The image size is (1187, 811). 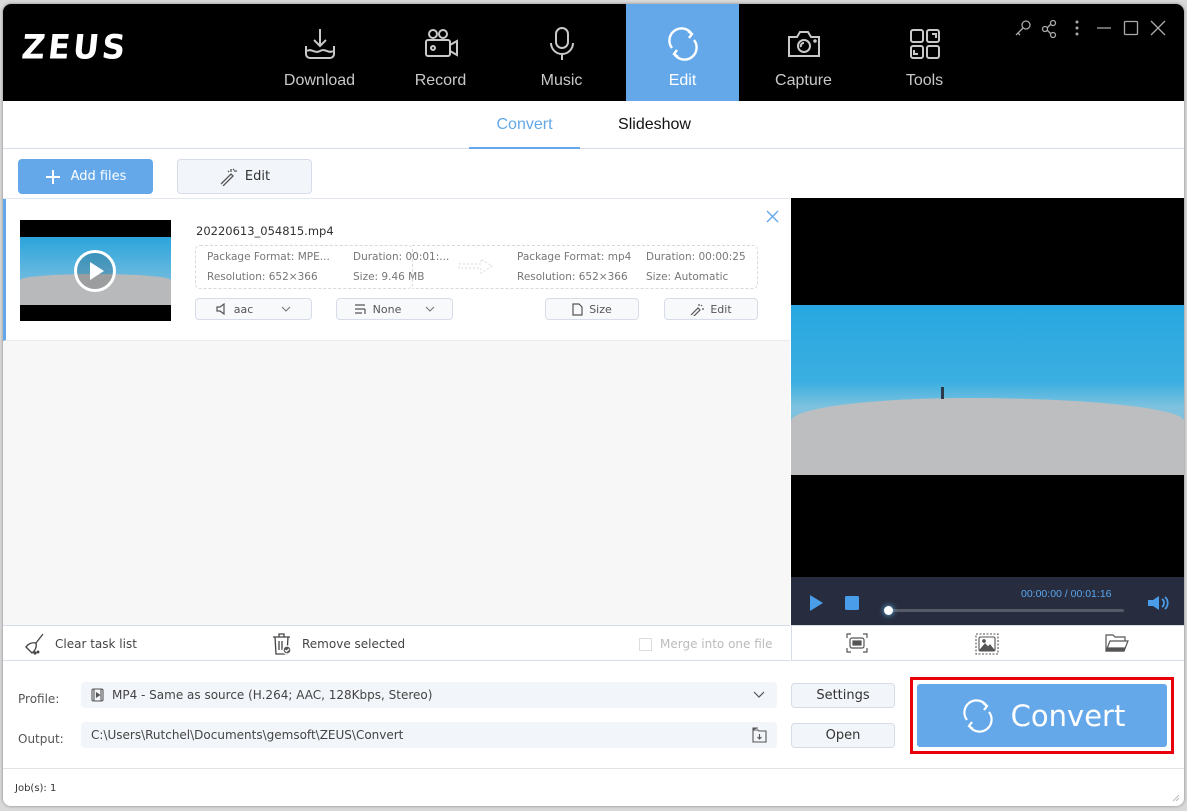 I want to click on preview-dune, so click(x=987, y=436).